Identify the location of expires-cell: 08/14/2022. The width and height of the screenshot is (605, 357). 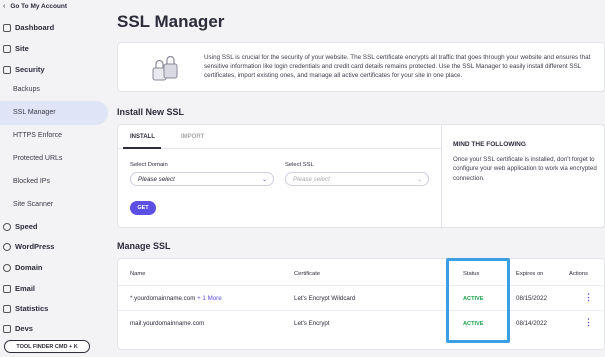
(531, 323).